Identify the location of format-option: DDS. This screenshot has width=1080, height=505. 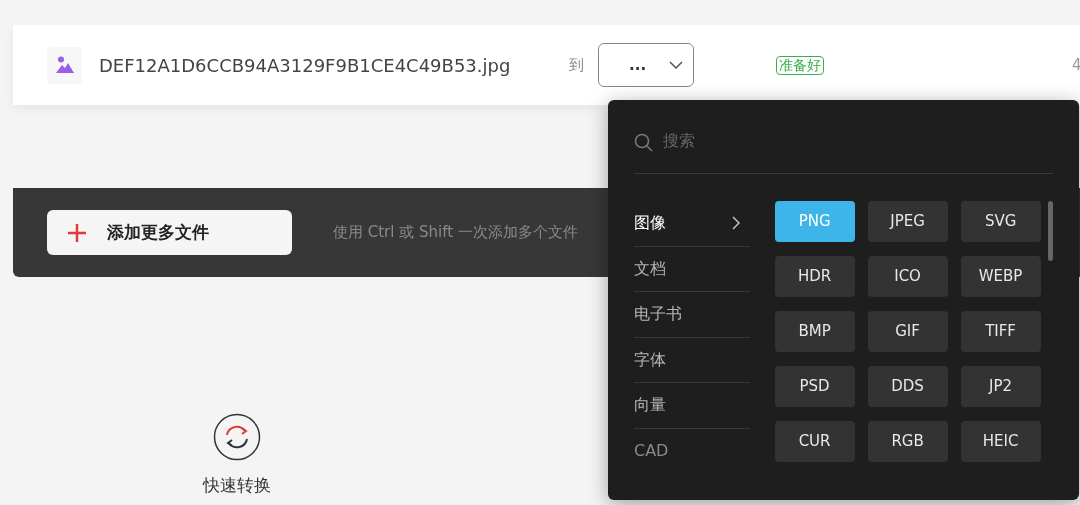
(907, 386).